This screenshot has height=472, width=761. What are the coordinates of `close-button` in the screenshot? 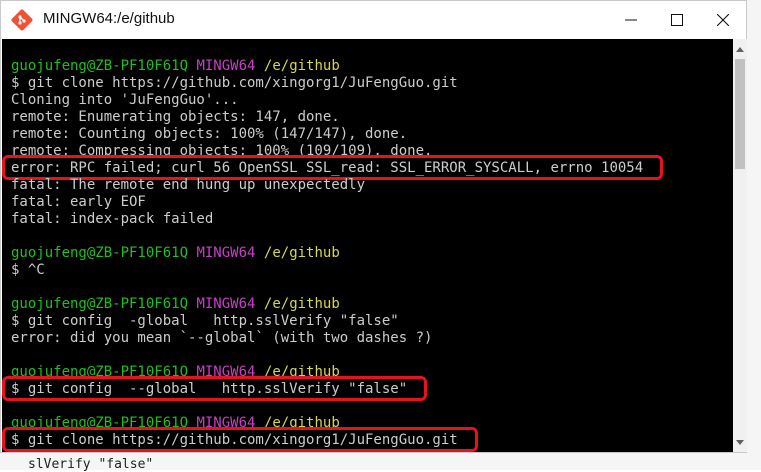 It's located at (723, 20).